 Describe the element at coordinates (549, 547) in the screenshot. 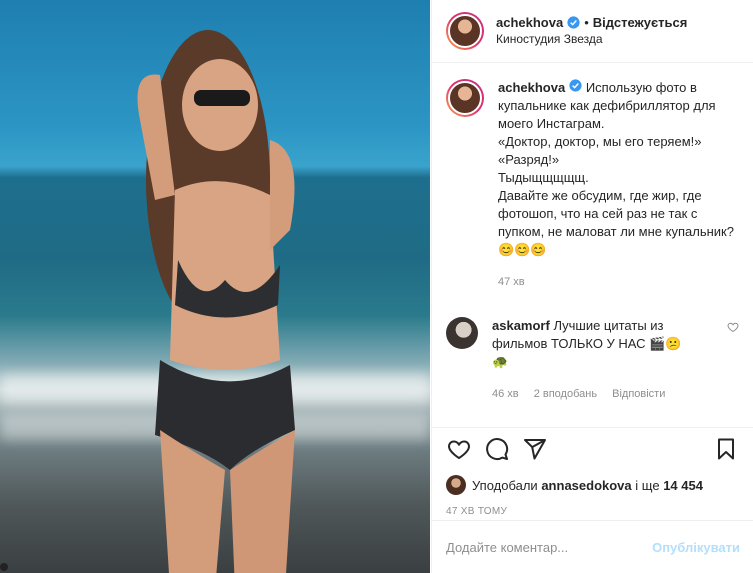

I see `comment-input` at that location.